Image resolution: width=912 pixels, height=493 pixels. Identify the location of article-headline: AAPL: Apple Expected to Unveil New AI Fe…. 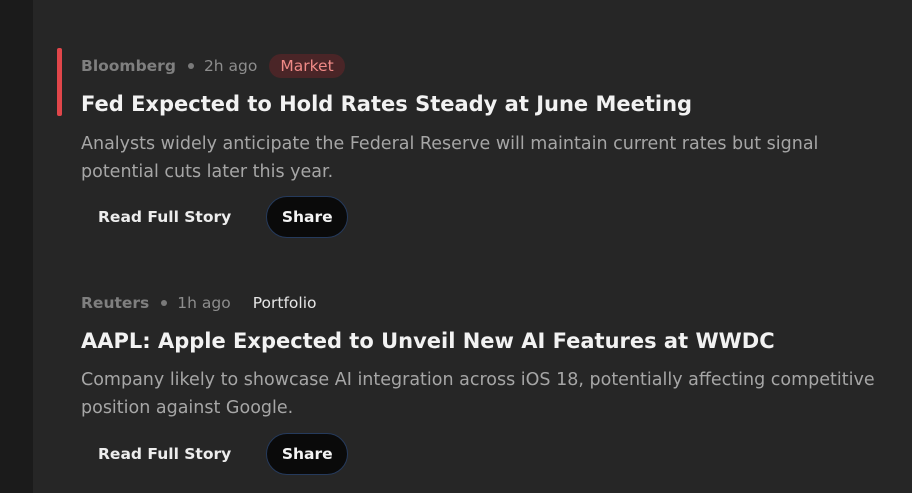
(491, 341).